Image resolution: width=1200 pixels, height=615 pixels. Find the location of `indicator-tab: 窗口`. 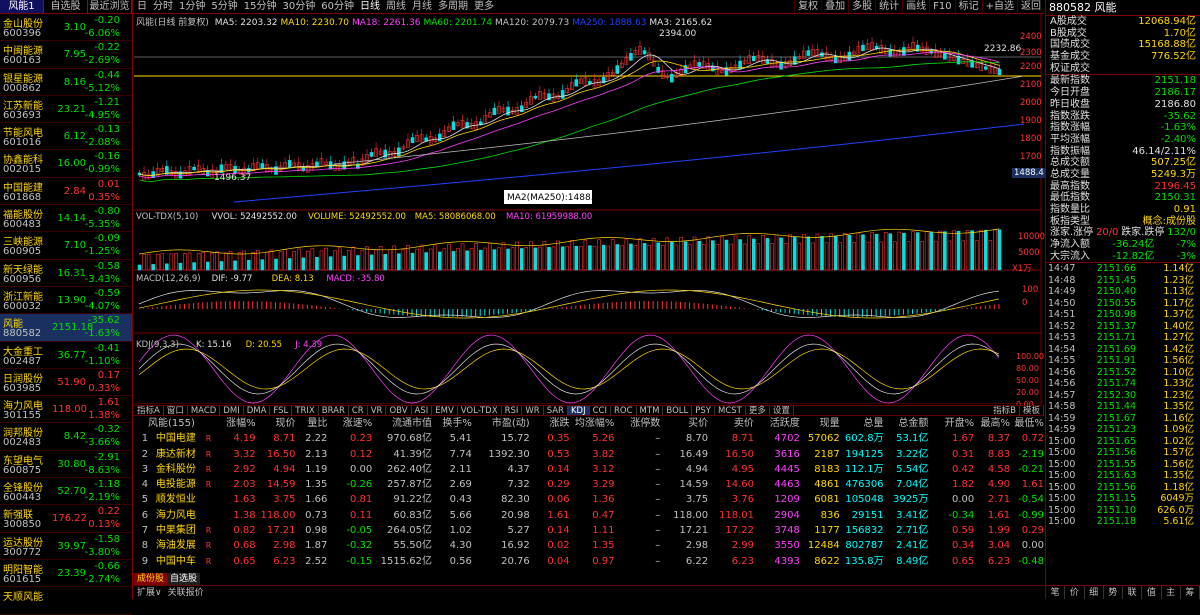

indicator-tab: 窗口 is located at coordinates (176, 411).